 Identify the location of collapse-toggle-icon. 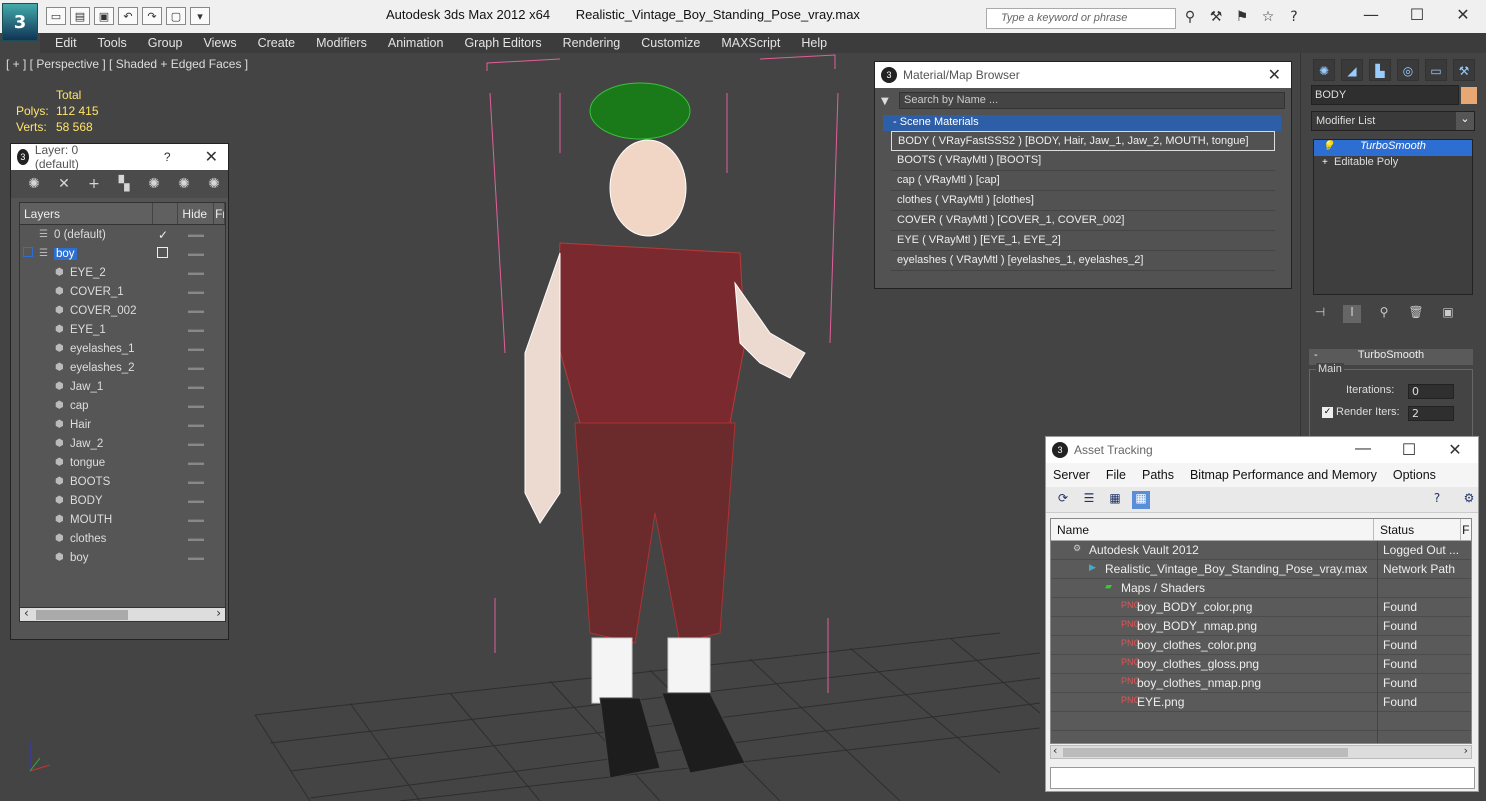
(28, 252).